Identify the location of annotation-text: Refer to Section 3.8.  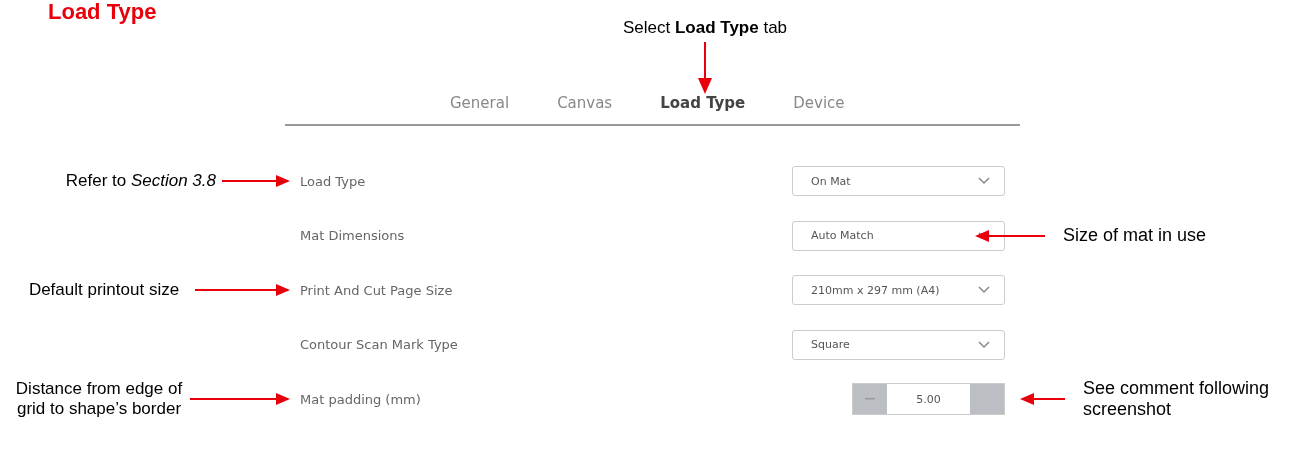
(140, 181).